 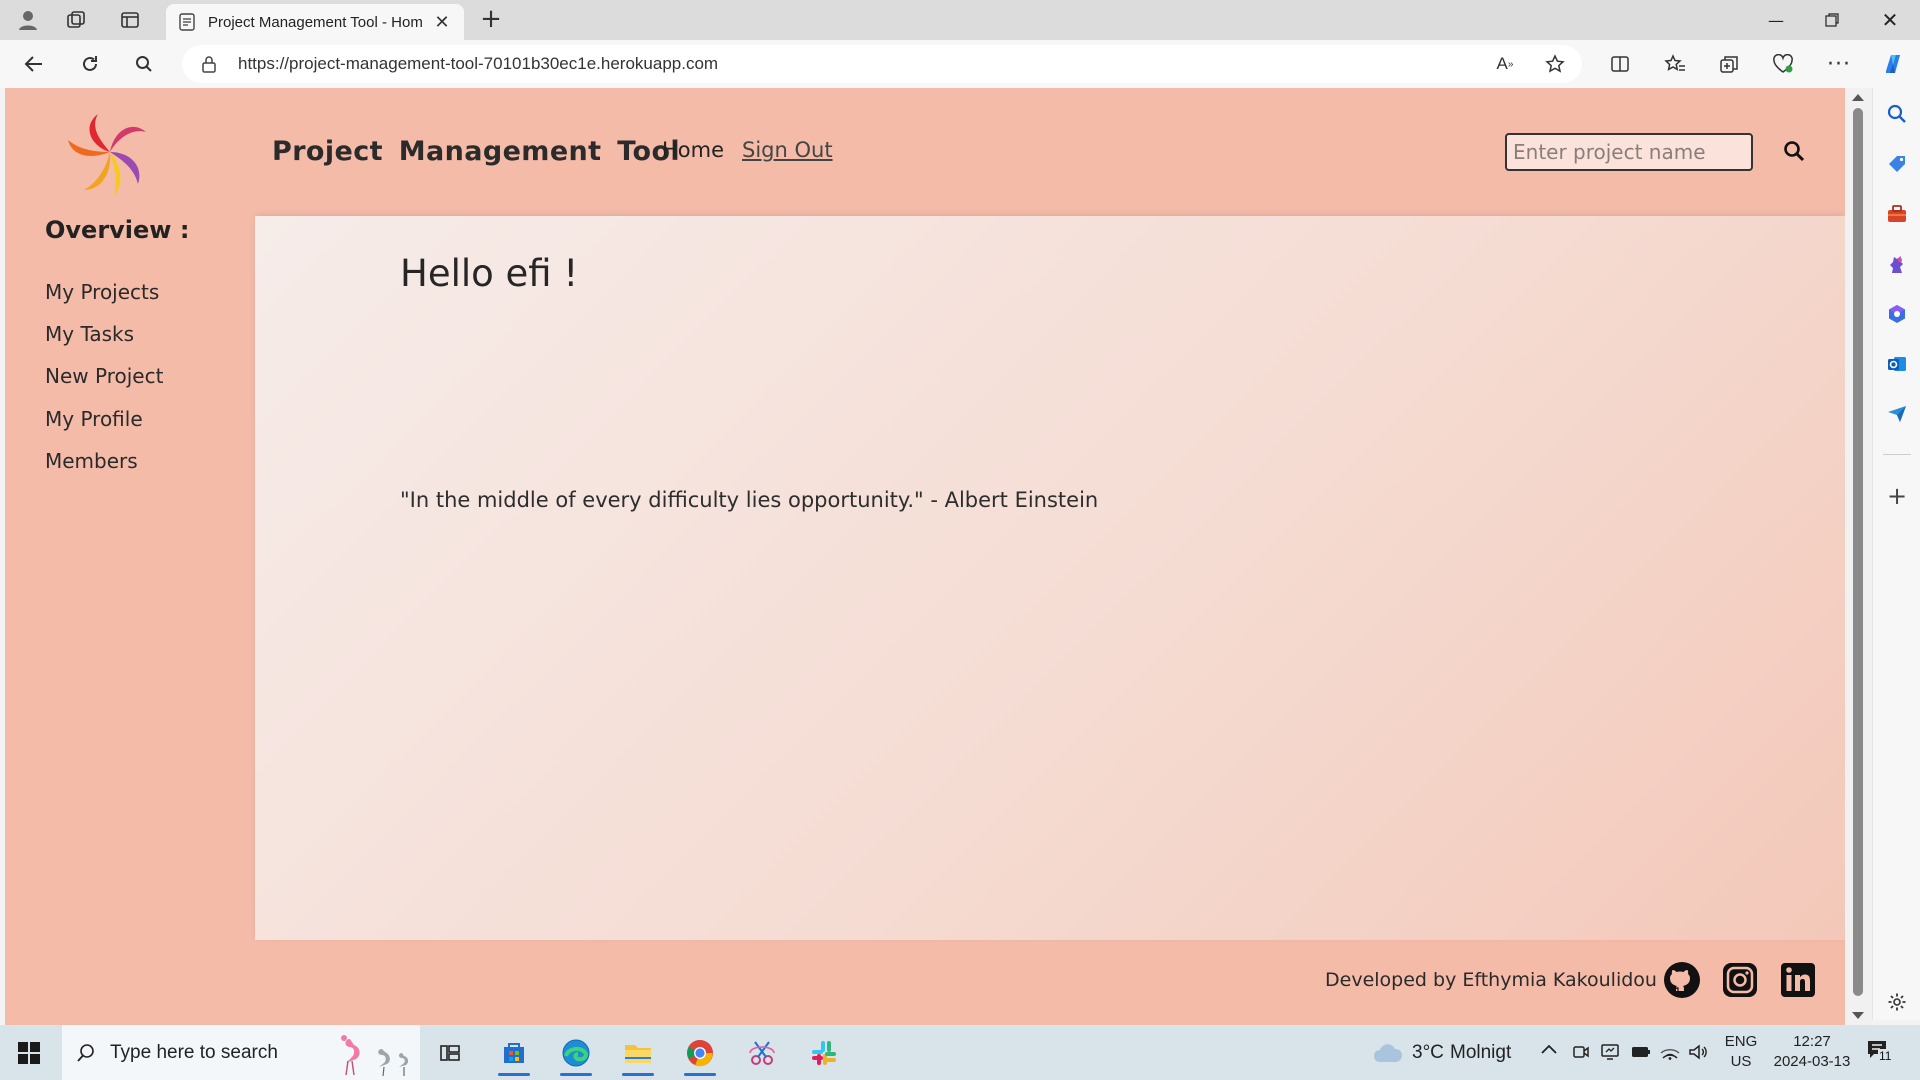 I want to click on browser-tab-bar: Project Management Tool - Hom ✕ + — ✕, so click(x=960, y=20).